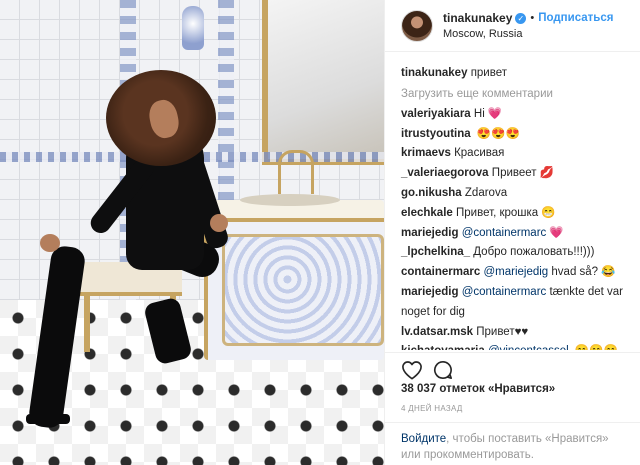 Image resolution: width=640 pixels, height=465 pixels. What do you see at coordinates (548, 212) in the screenshot?
I see `comment-emoji: 😁` at bounding box center [548, 212].